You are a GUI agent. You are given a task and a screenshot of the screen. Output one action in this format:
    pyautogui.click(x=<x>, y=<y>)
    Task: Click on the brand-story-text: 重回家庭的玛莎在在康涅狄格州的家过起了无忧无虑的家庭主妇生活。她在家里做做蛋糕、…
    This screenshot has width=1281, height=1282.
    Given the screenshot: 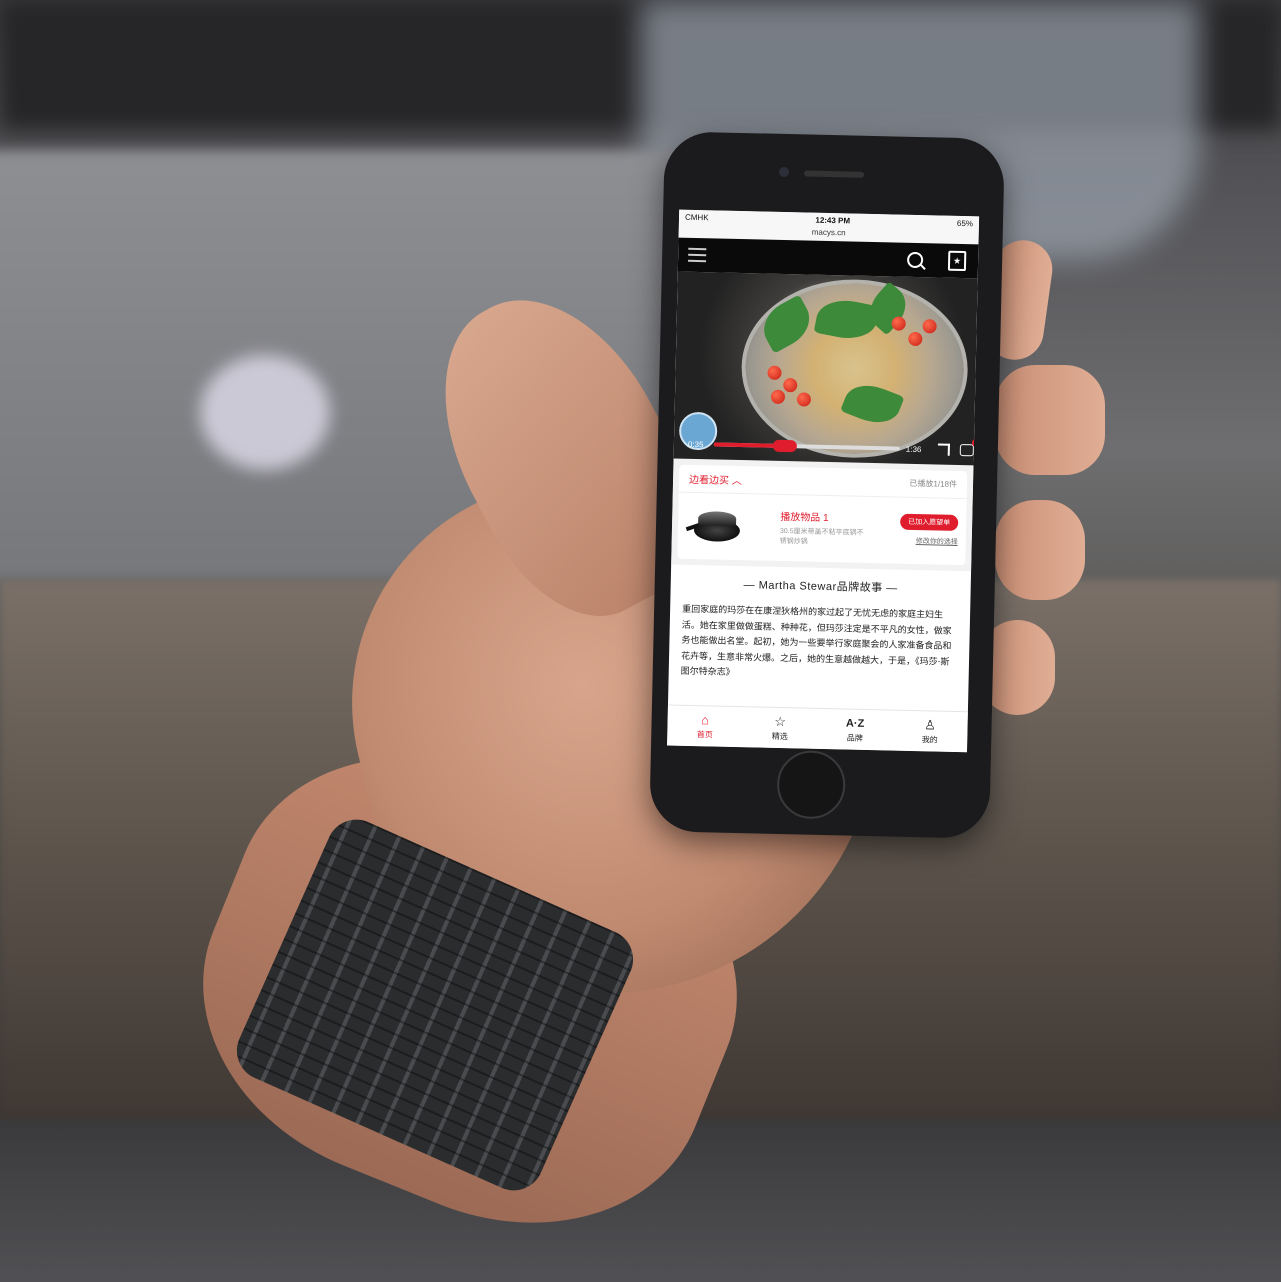 What is the action you would take?
    pyautogui.click(x=816, y=641)
    